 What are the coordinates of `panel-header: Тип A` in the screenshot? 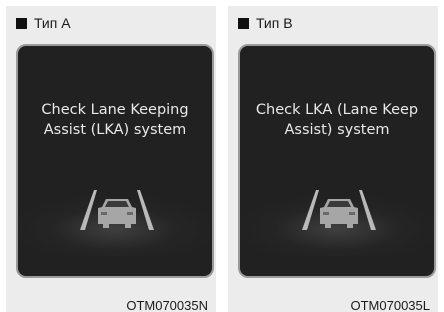 It's located at (43, 23).